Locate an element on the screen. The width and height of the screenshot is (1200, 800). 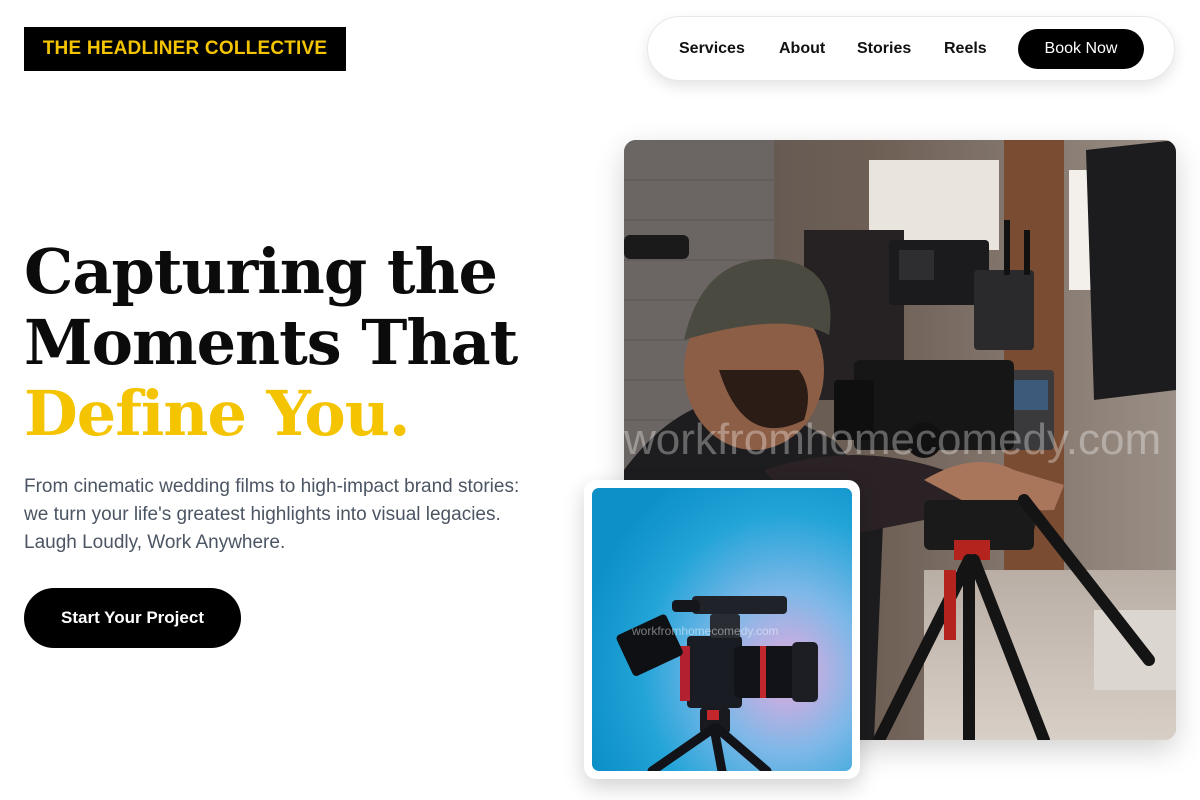
headline-line-1: Capturing the is located at coordinates (261, 271).